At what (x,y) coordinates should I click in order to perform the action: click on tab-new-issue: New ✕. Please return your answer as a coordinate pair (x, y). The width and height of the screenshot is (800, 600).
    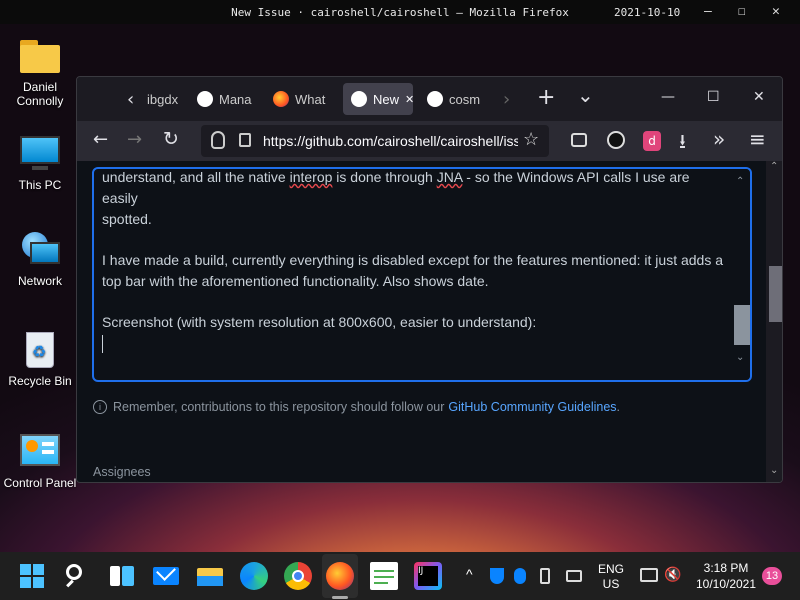
    Looking at the image, I should click on (378, 99).